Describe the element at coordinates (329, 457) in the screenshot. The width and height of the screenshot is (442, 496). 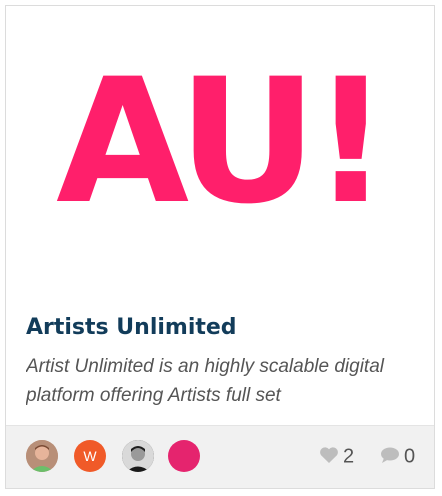
I see `heart-icon` at that location.